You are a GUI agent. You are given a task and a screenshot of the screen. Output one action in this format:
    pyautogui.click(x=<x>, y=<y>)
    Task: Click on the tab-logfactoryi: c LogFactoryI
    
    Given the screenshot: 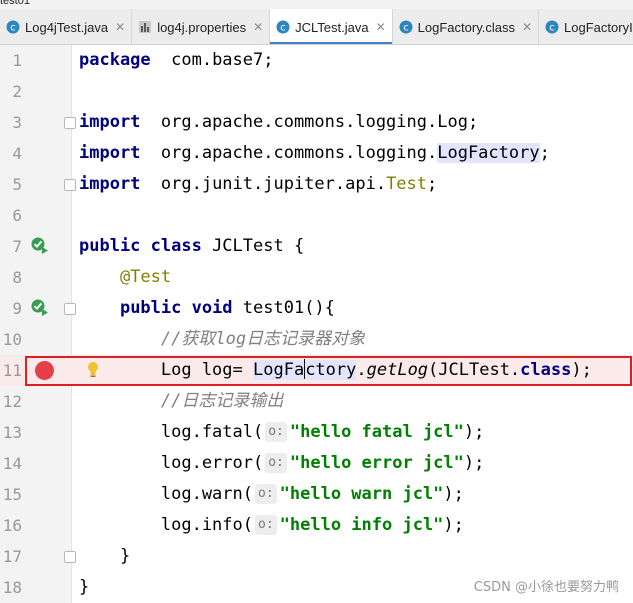 What is the action you would take?
    pyautogui.click(x=586, y=26)
    